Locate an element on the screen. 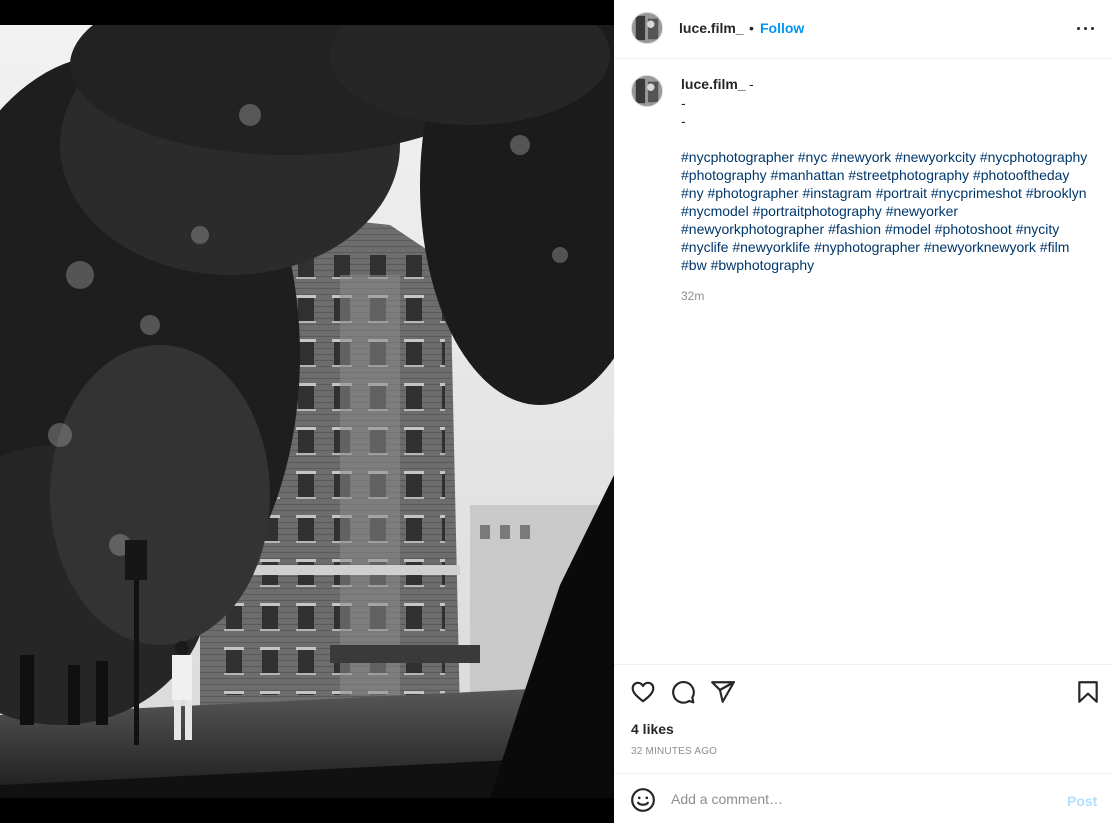  hashtag-link: #newyork is located at coordinates (861, 157).